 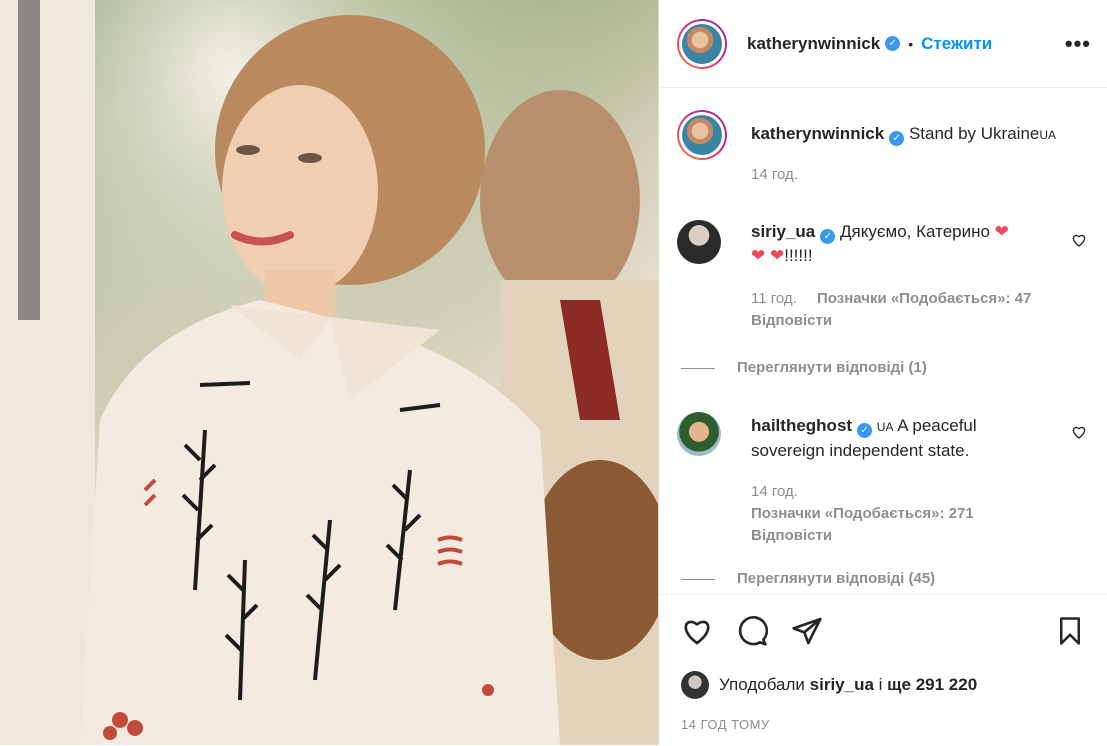 What do you see at coordinates (1070, 631) in the screenshot?
I see `bookmark-icon` at bounding box center [1070, 631].